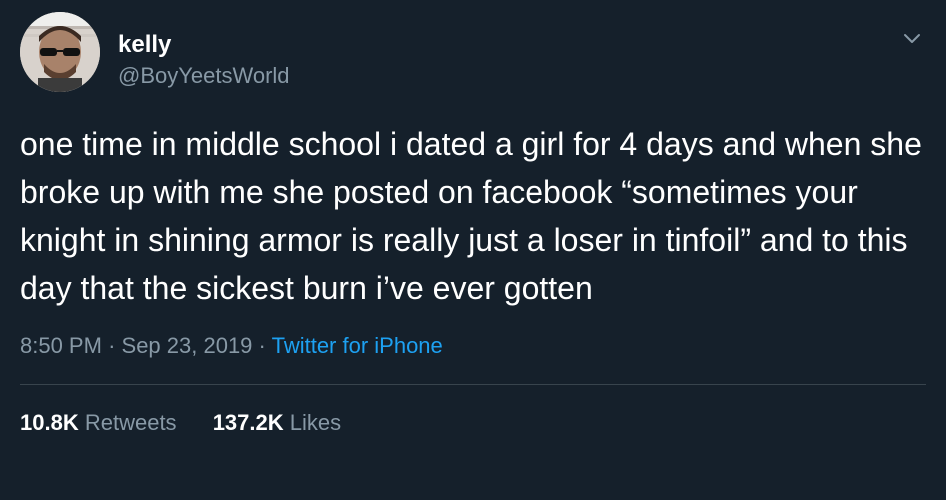  Describe the element at coordinates (130, 422) in the screenshot. I see `retweets-label: Retweets` at that location.